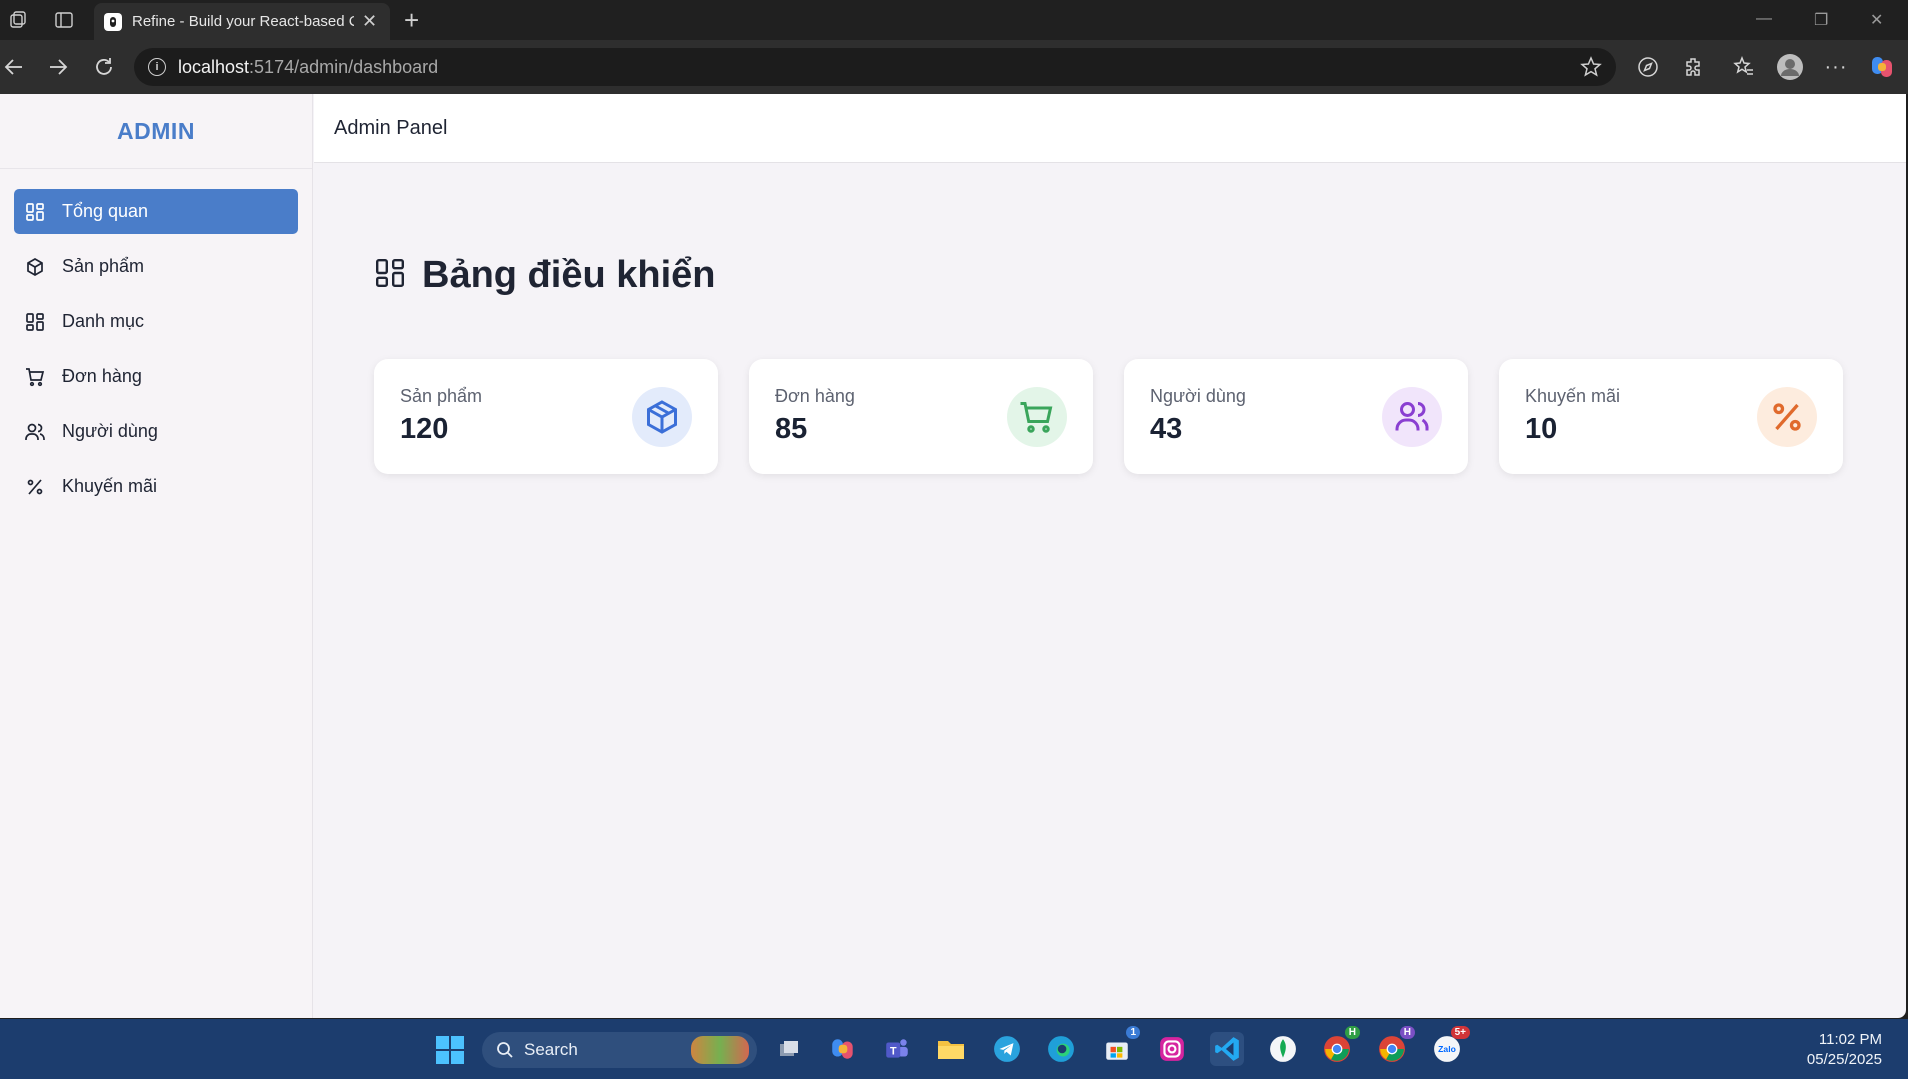  I want to click on sidebar-item-san-pham: Sản phẩm, so click(156, 266).